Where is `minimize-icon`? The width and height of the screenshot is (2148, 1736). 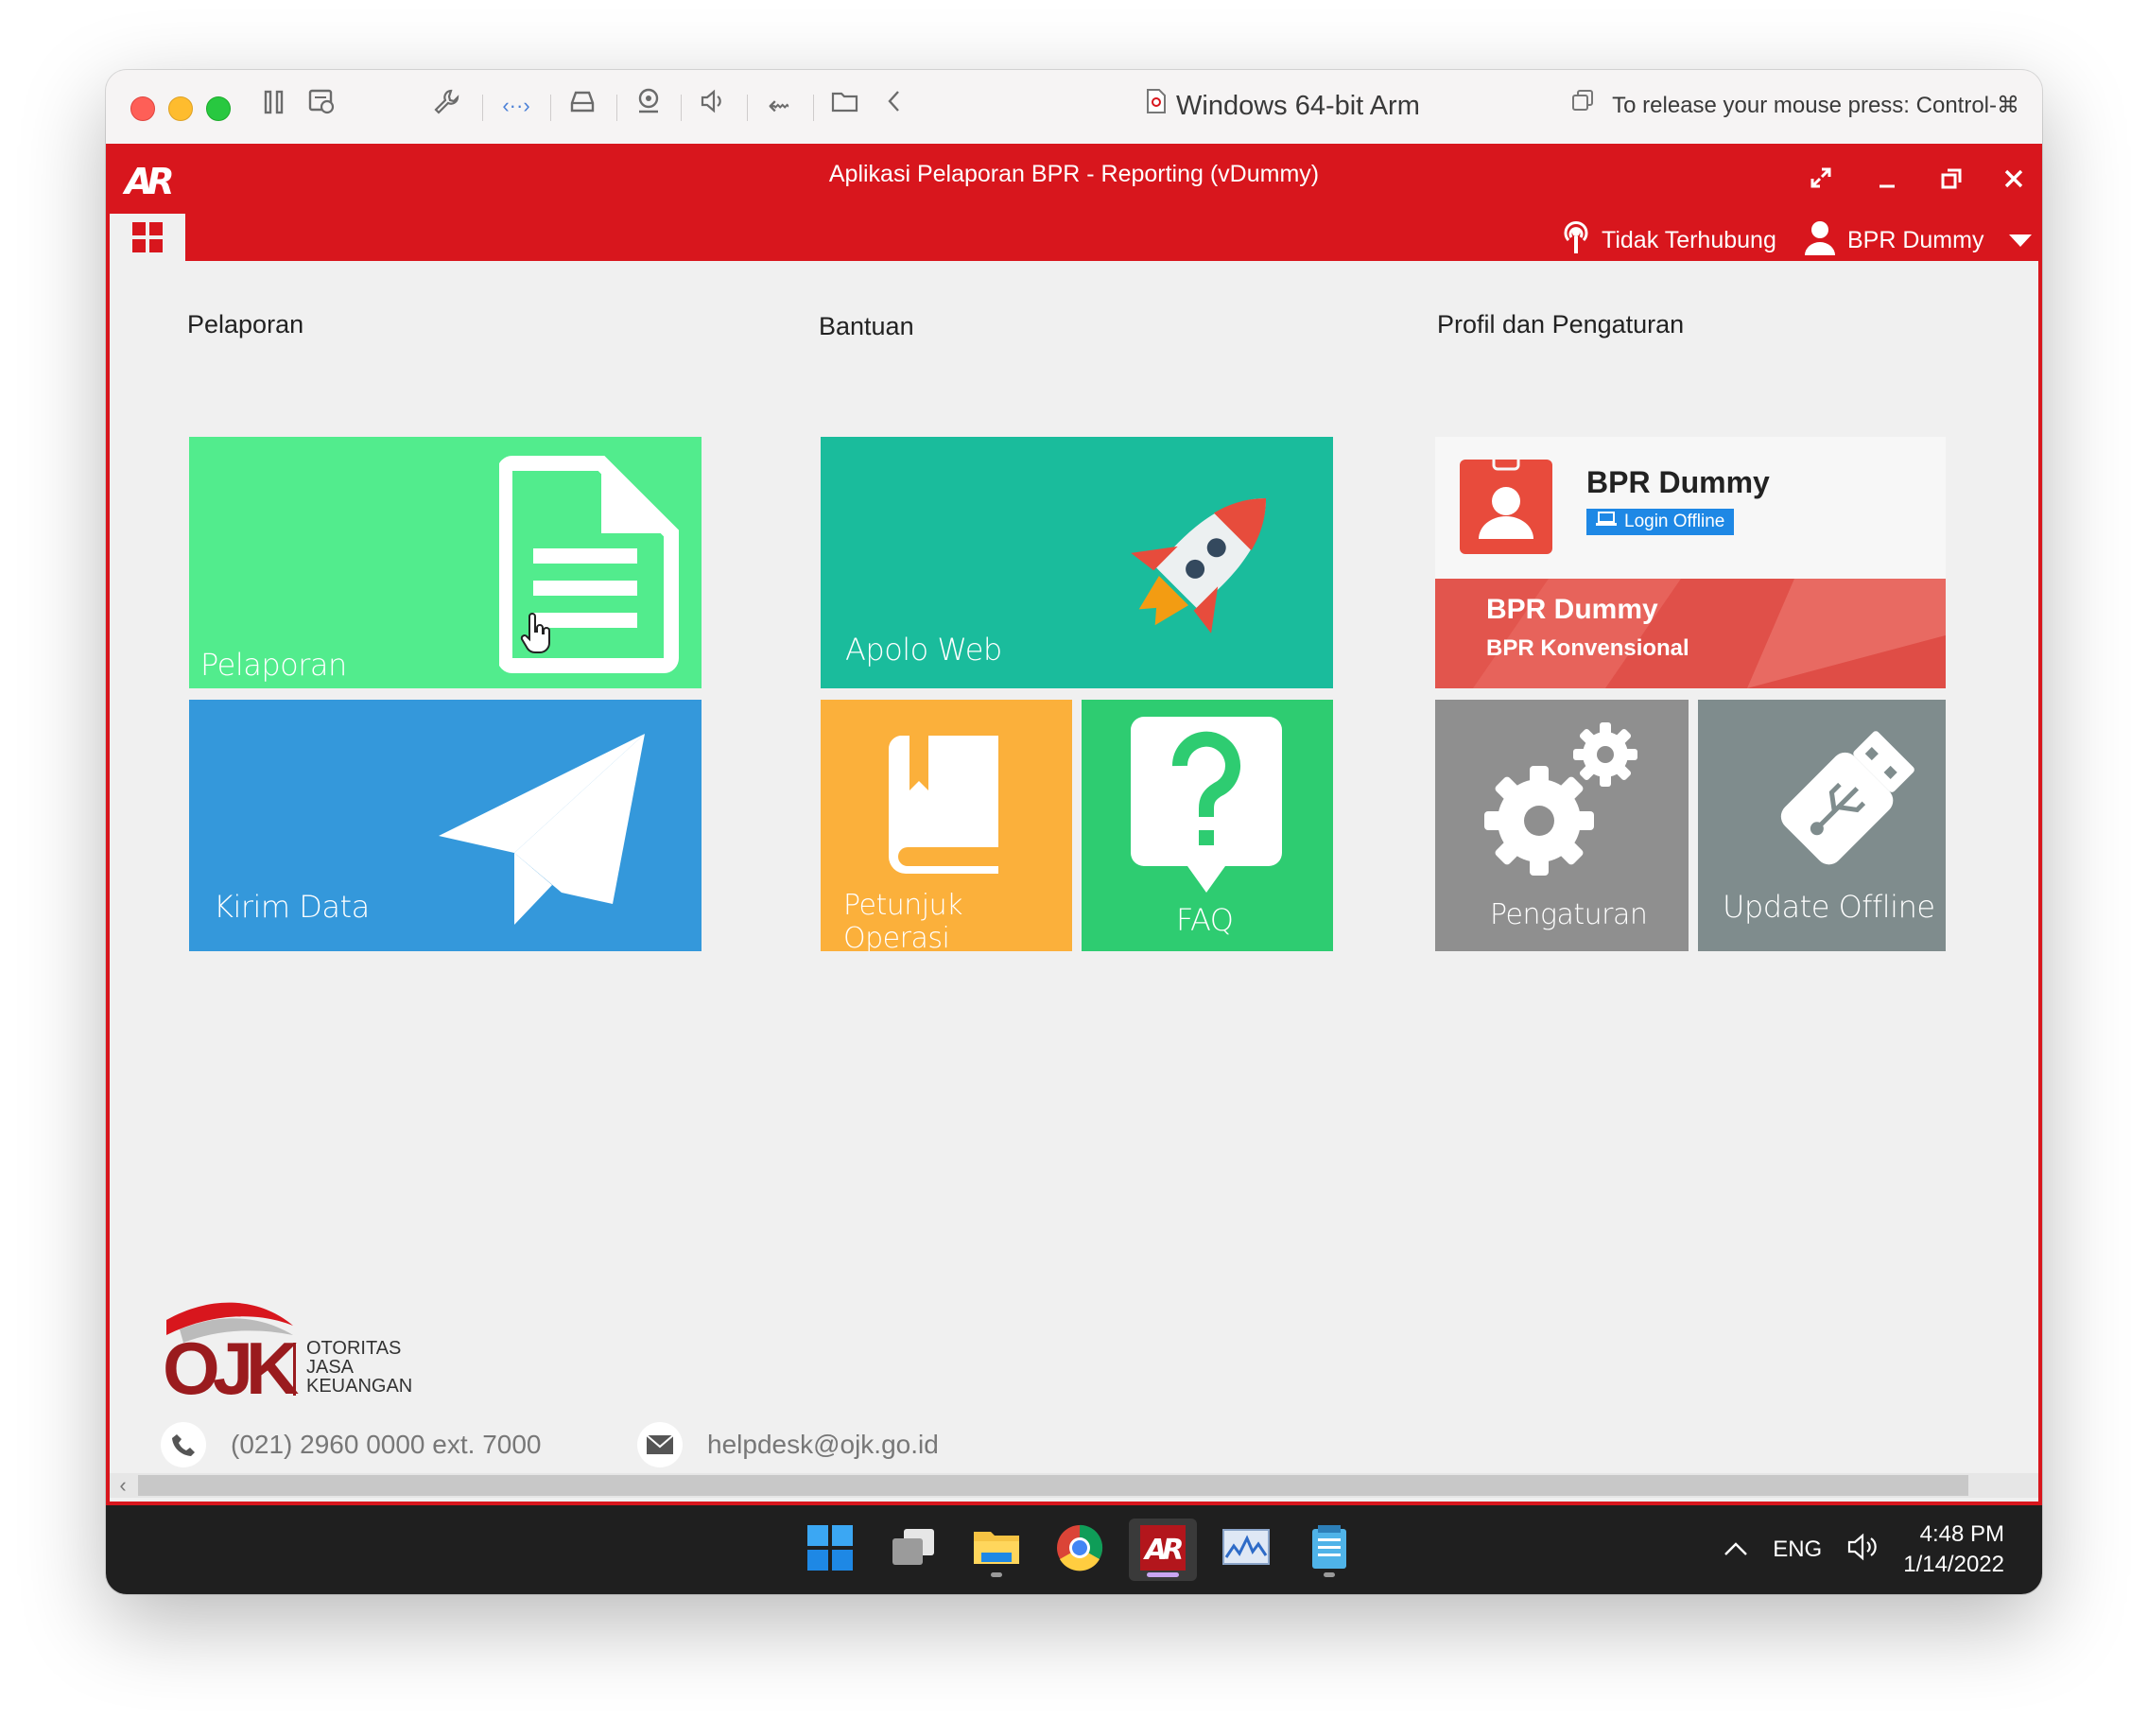 minimize-icon is located at coordinates (1887, 181).